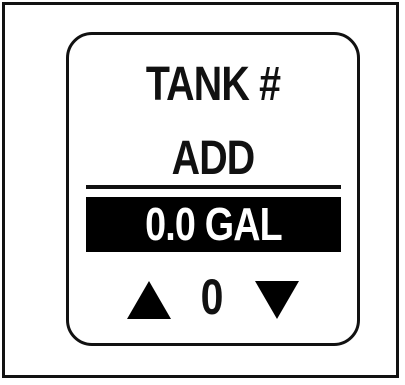 The width and height of the screenshot is (405, 385). What do you see at coordinates (213, 158) in the screenshot?
I see `screen-subtitle: ADD` at bounding box center [213, 158].